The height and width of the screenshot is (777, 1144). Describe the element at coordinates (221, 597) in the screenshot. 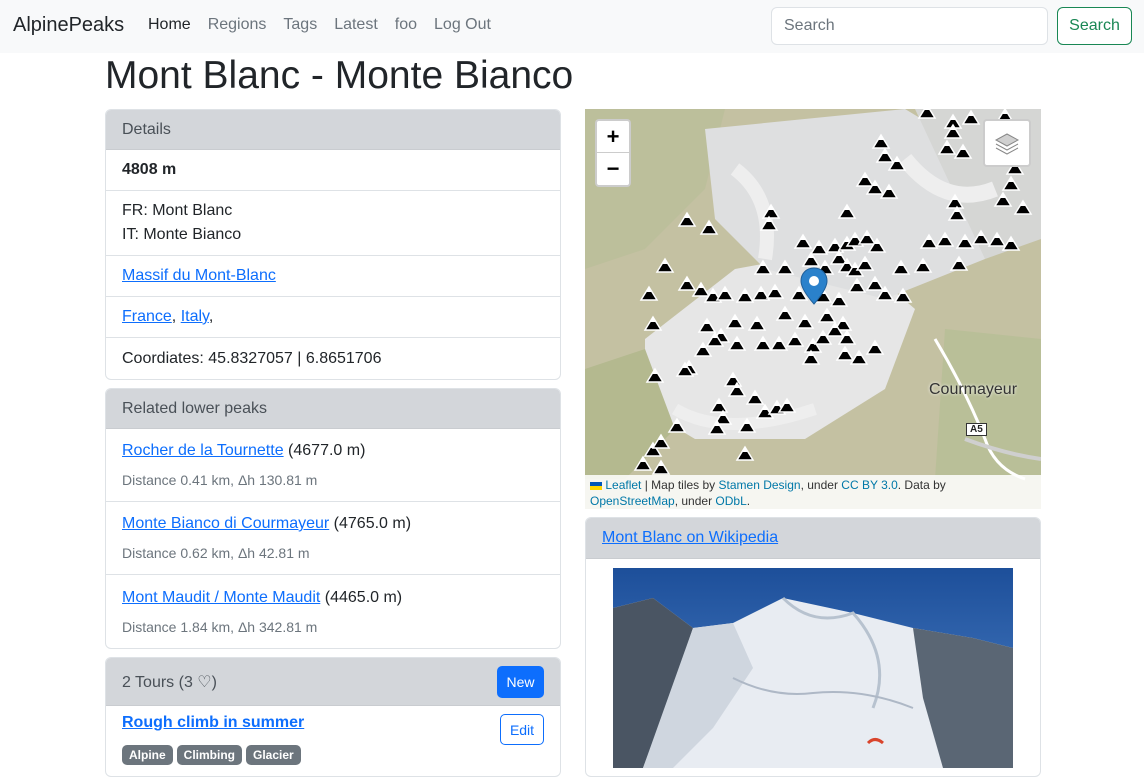

I see `related-peak-link: Mont Maudit / Monte Maudit` at that location.